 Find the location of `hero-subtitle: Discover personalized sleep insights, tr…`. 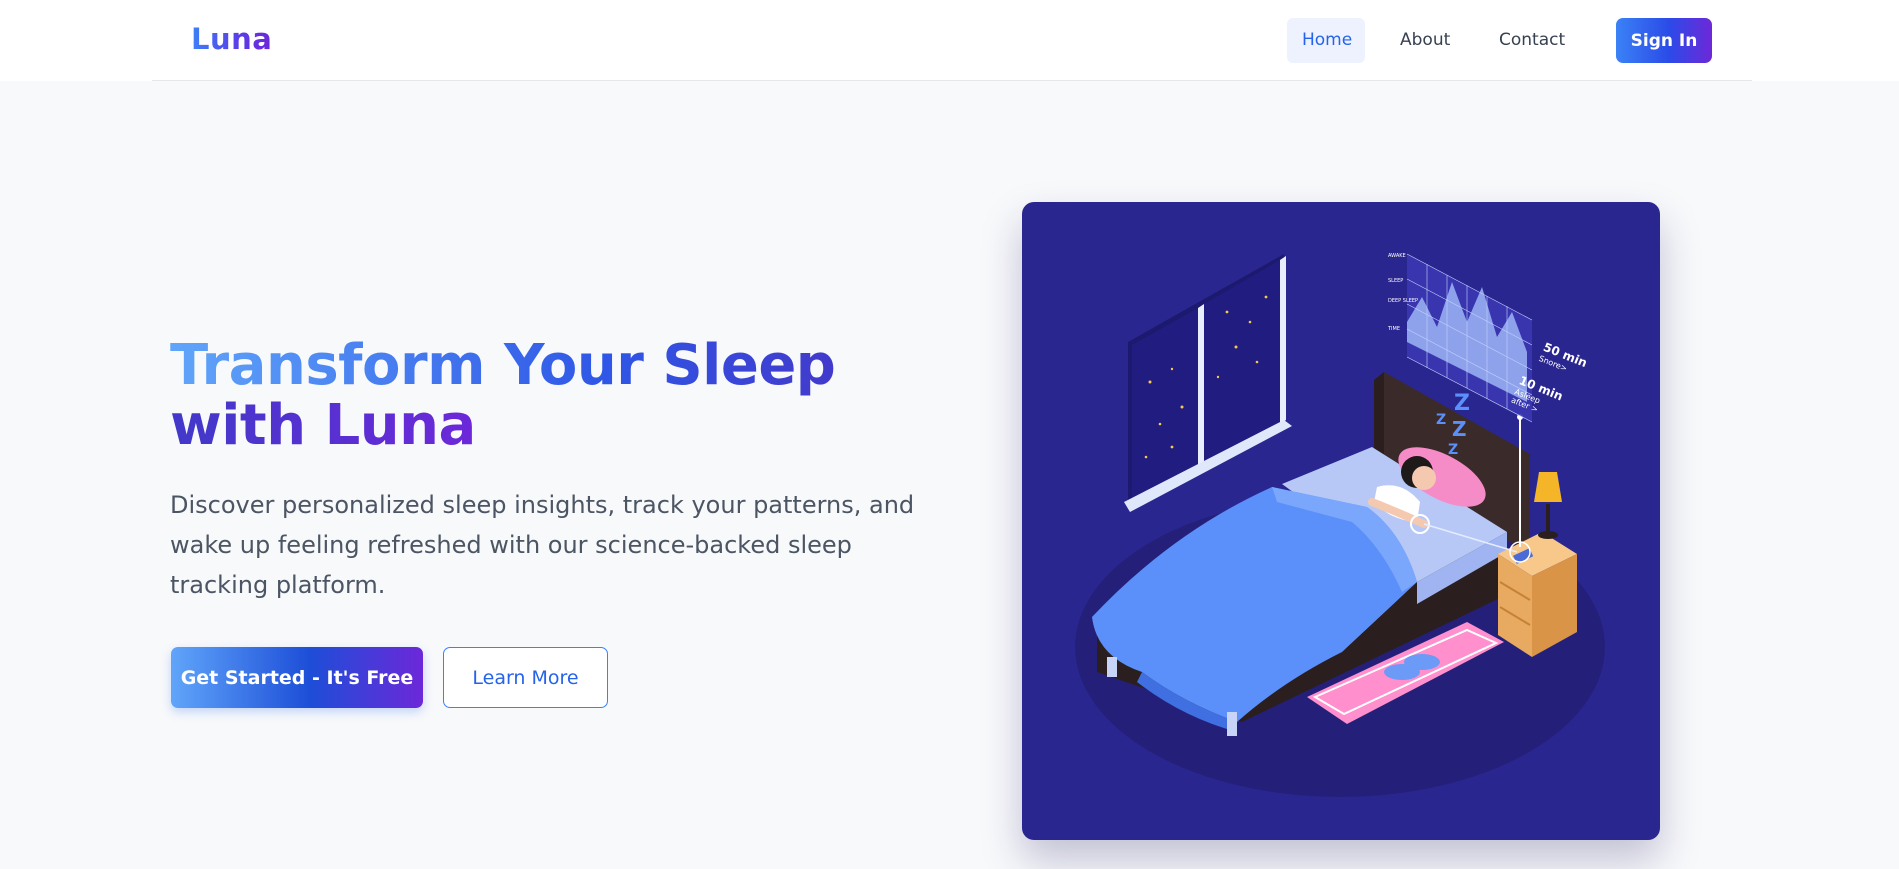

hero-subtitle: Discover personalized sleep insights, tr… is located at coordinates (542, 545).